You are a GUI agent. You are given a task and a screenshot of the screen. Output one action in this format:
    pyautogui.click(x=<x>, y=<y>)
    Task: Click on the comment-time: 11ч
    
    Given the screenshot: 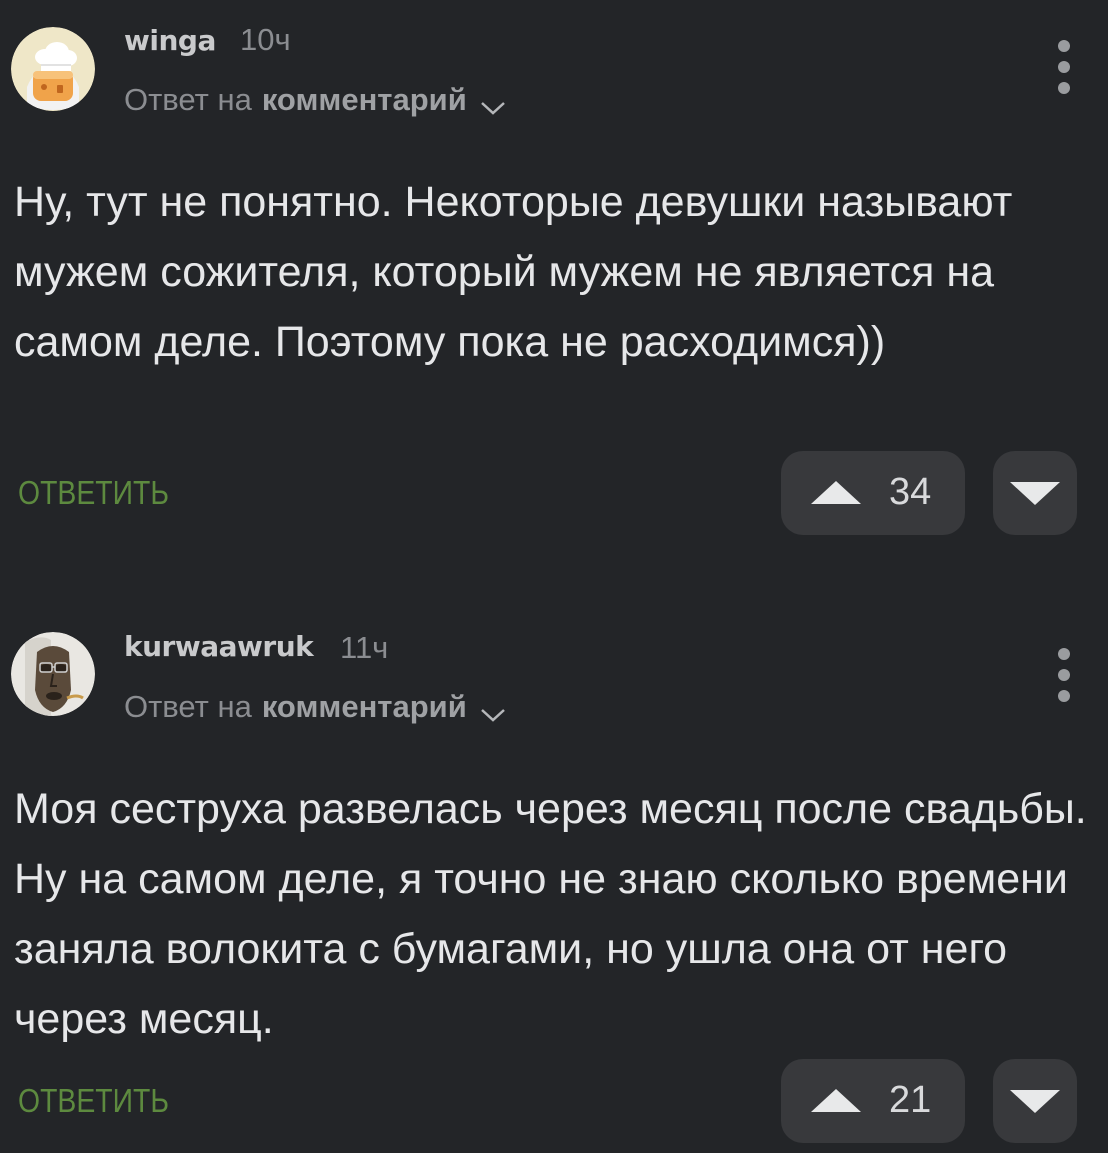 What is the action you would take?
    pyautogui.click(x=364, y=647)
    